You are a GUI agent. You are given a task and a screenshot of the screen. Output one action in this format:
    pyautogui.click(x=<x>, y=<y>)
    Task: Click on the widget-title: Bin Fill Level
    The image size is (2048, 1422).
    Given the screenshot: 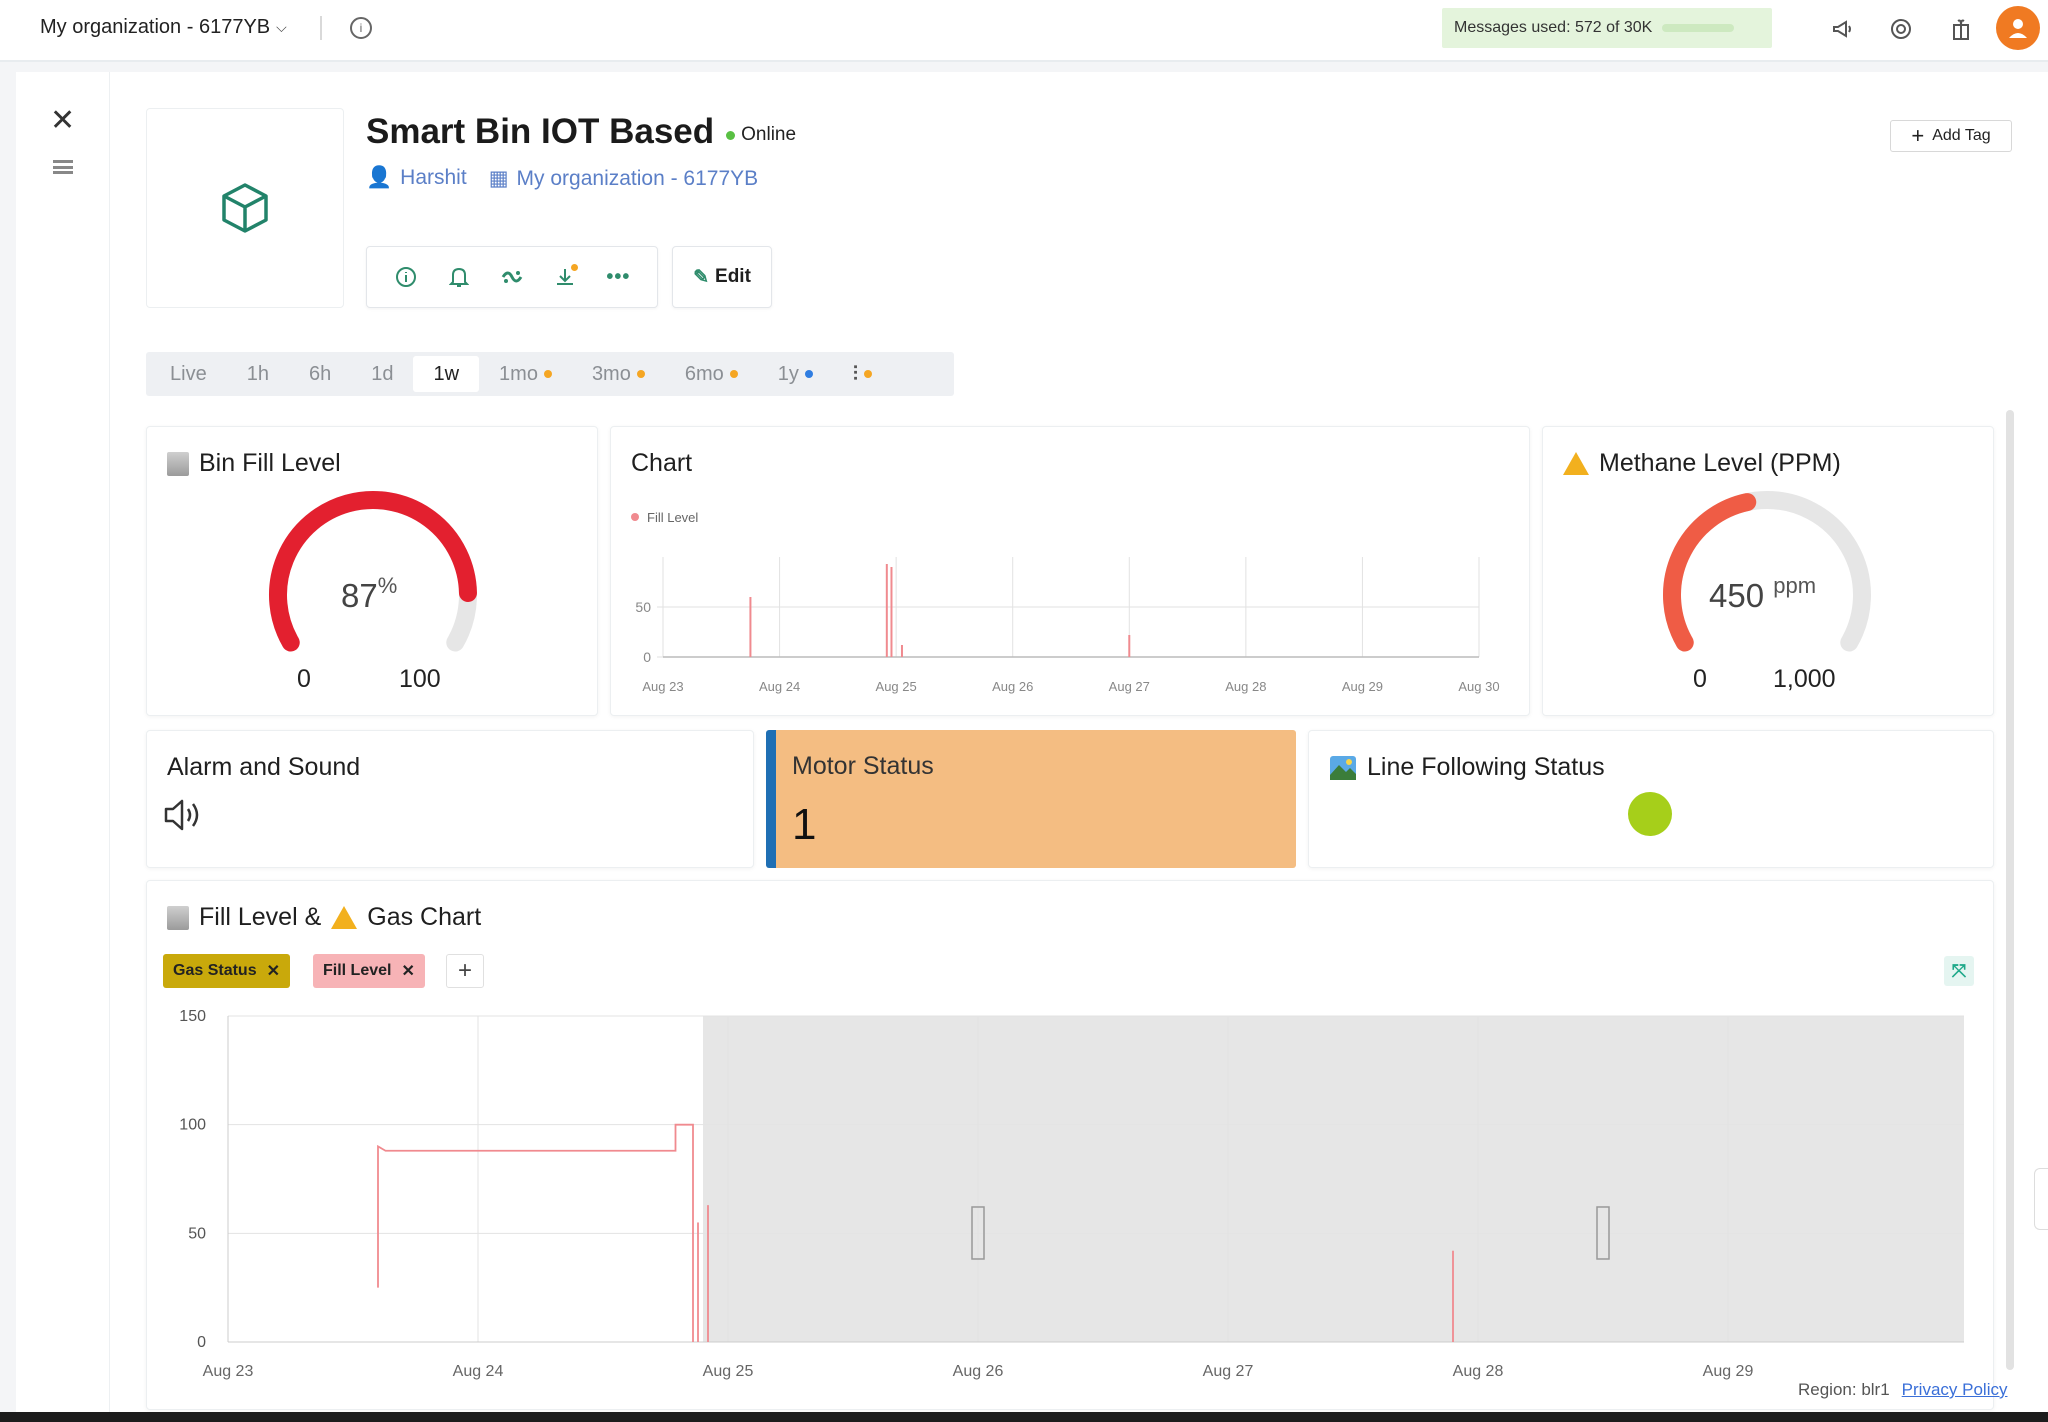 What is the action you would take?
    pyautogui.click(x=254, y=463)
    